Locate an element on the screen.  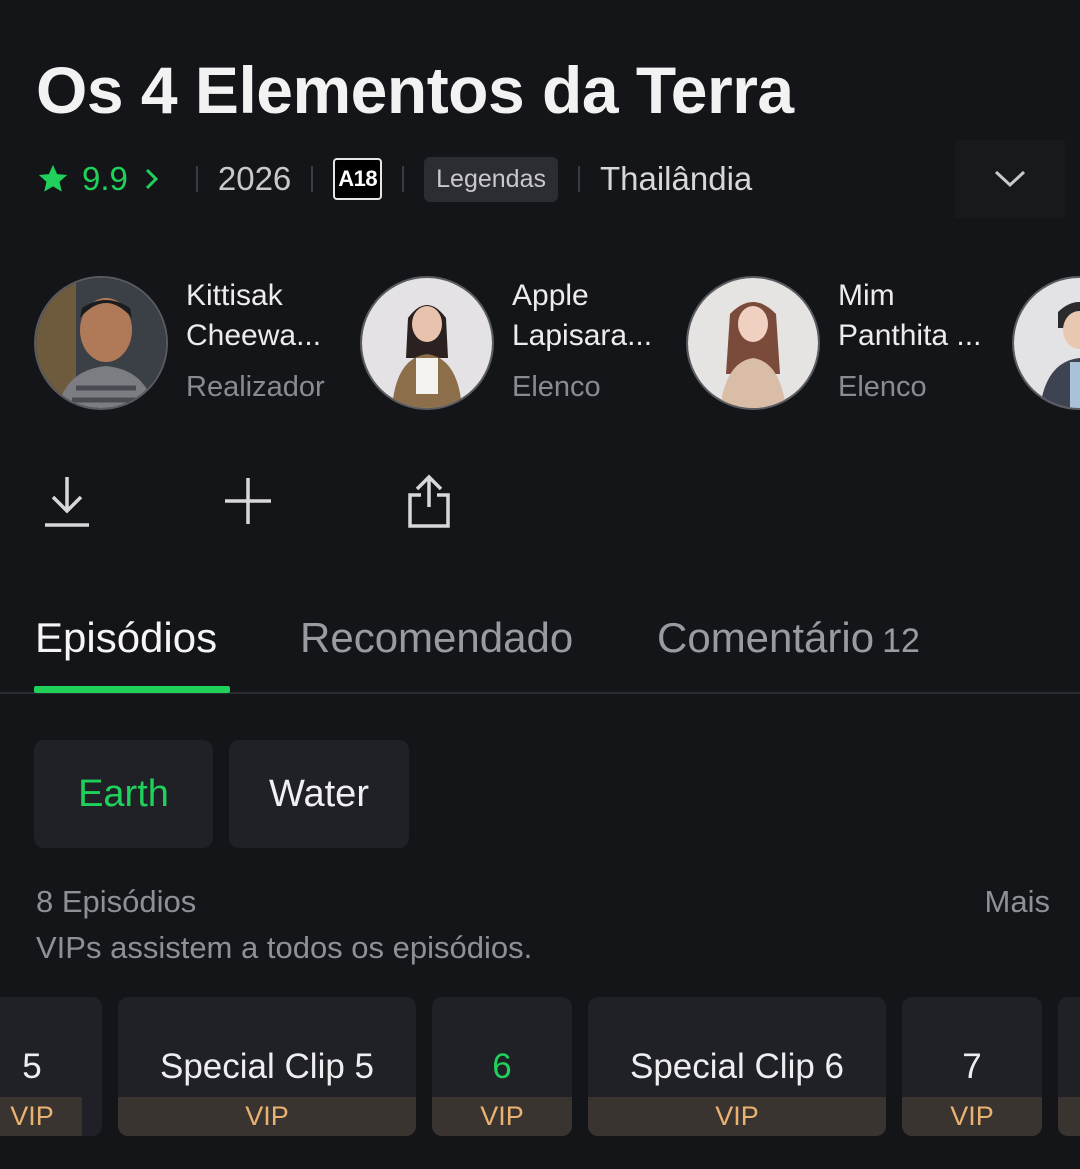
episode-item is located at coordinates (1069, 1066).